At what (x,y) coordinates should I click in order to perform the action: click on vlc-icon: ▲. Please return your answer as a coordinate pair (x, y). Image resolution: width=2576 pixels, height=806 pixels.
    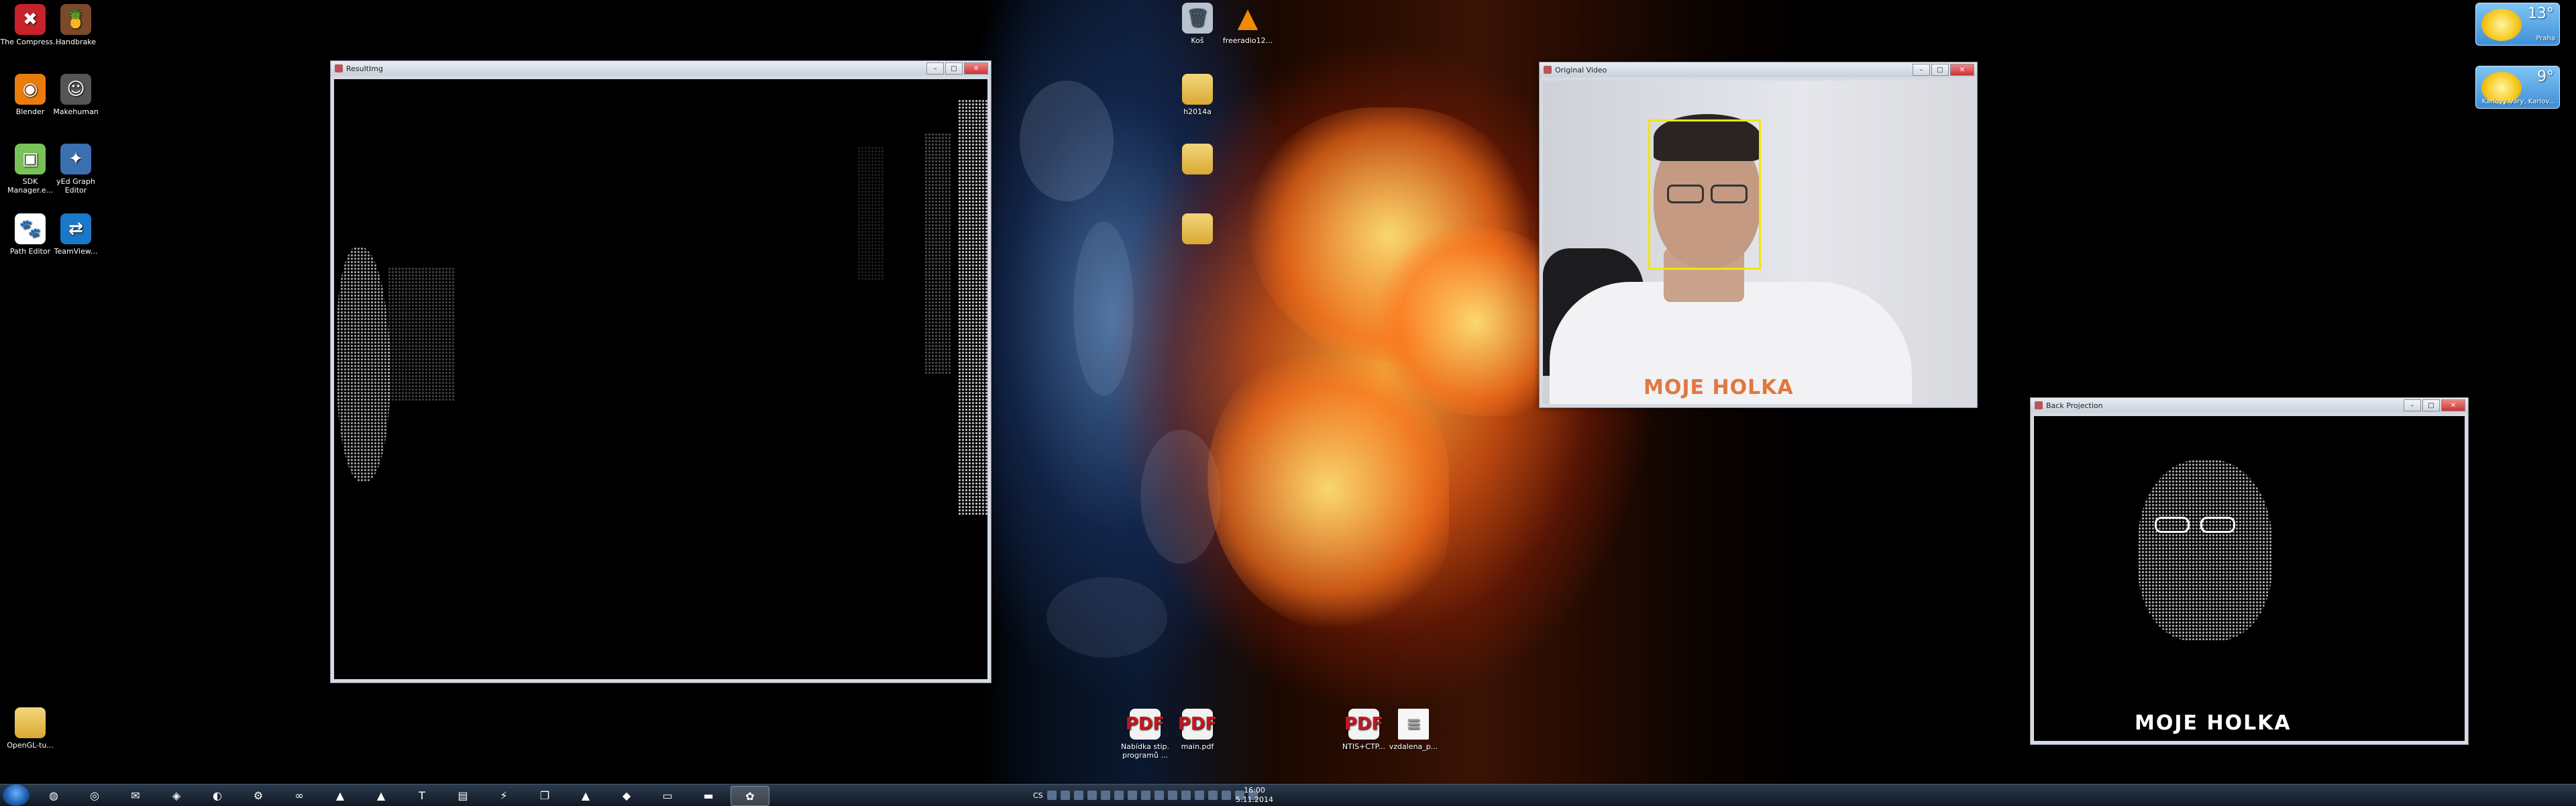
    Looking at the image, I should click on (1247, 18).